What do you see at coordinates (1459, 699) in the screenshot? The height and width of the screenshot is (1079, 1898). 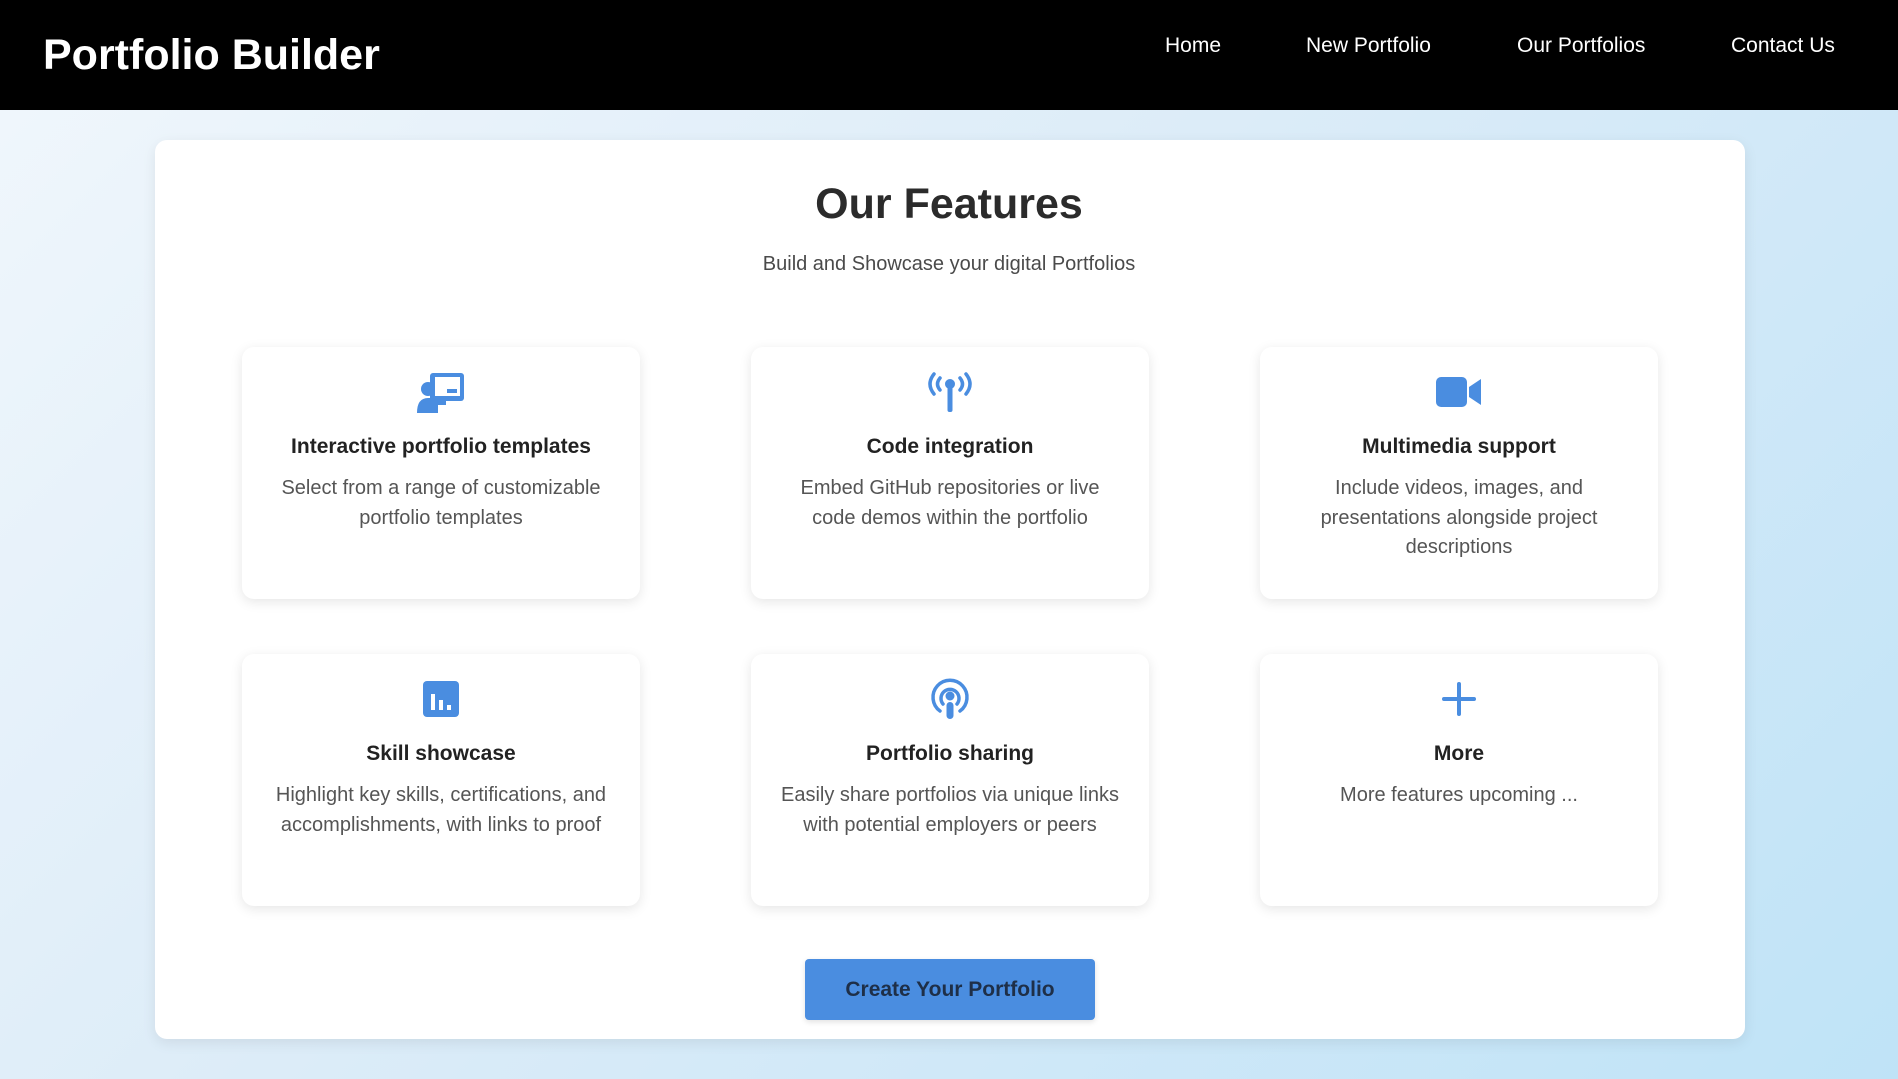 I see `plus-icon` at bounding box center [1459, 699].